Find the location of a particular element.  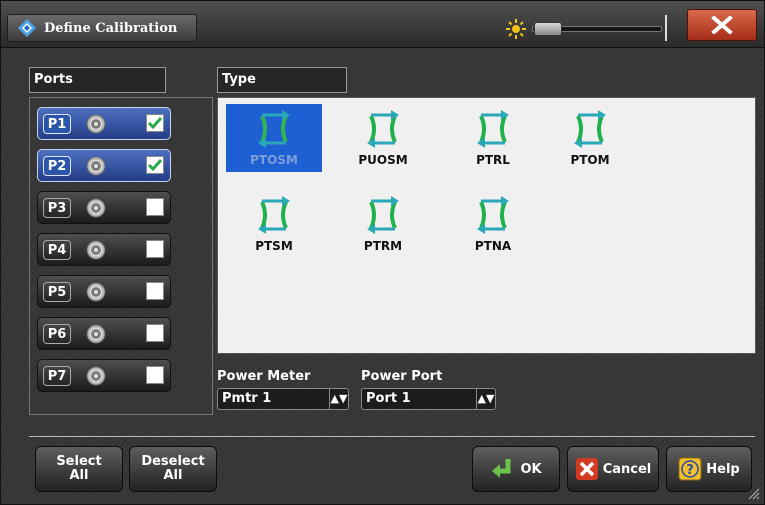

calibration-type-label: PTOM is located at coordinates (590, 160).